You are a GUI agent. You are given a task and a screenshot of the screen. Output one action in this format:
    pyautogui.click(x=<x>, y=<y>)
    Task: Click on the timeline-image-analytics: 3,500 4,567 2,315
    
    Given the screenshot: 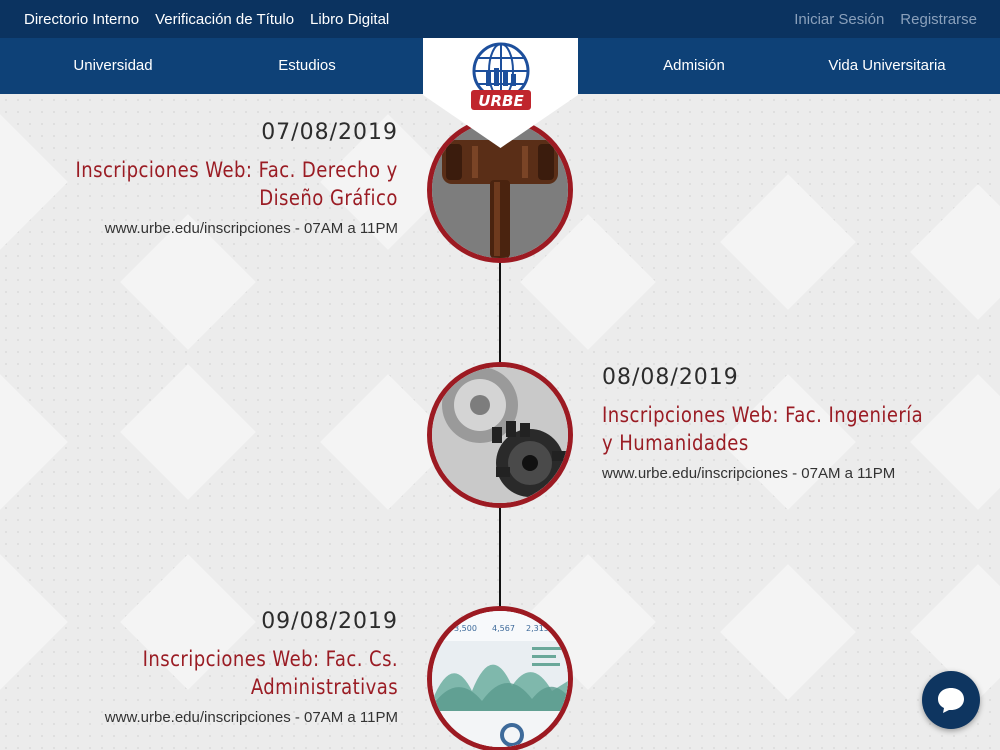 What is the action you would take?
    pyautogui.click(x=500, y=678)
    